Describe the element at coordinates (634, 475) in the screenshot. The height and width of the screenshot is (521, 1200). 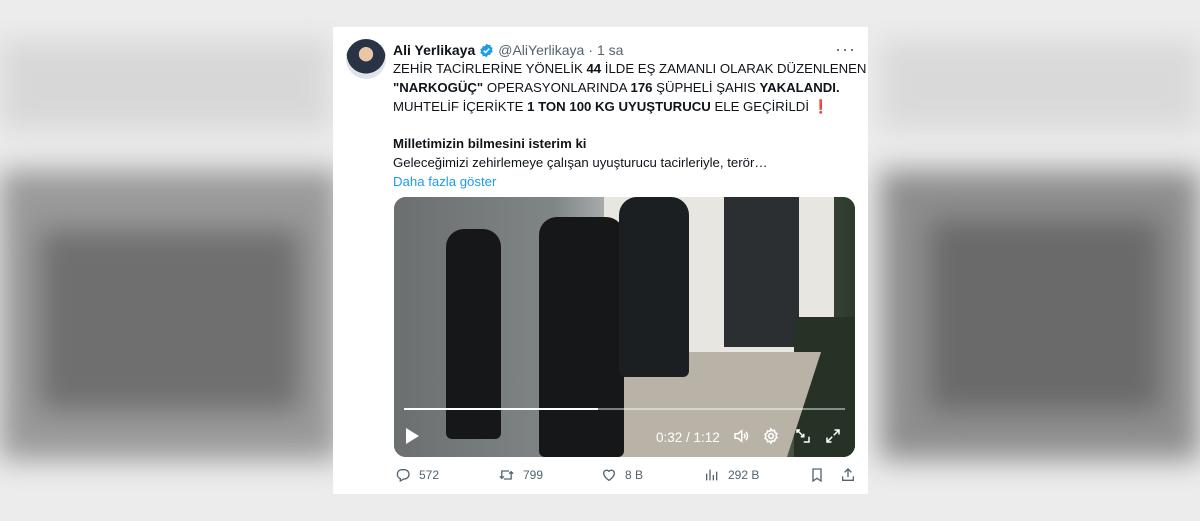
I see `like-count: 8 B` at that location.